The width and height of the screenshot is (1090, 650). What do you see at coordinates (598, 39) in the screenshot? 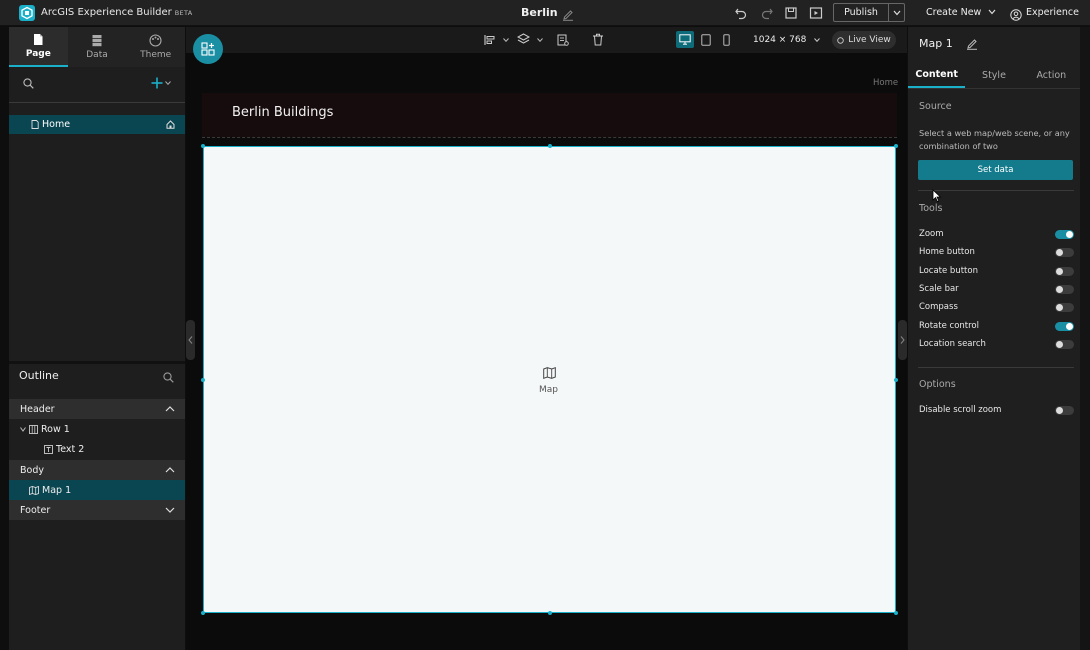
I see `delete-icon` at bounding box center [598, 39].